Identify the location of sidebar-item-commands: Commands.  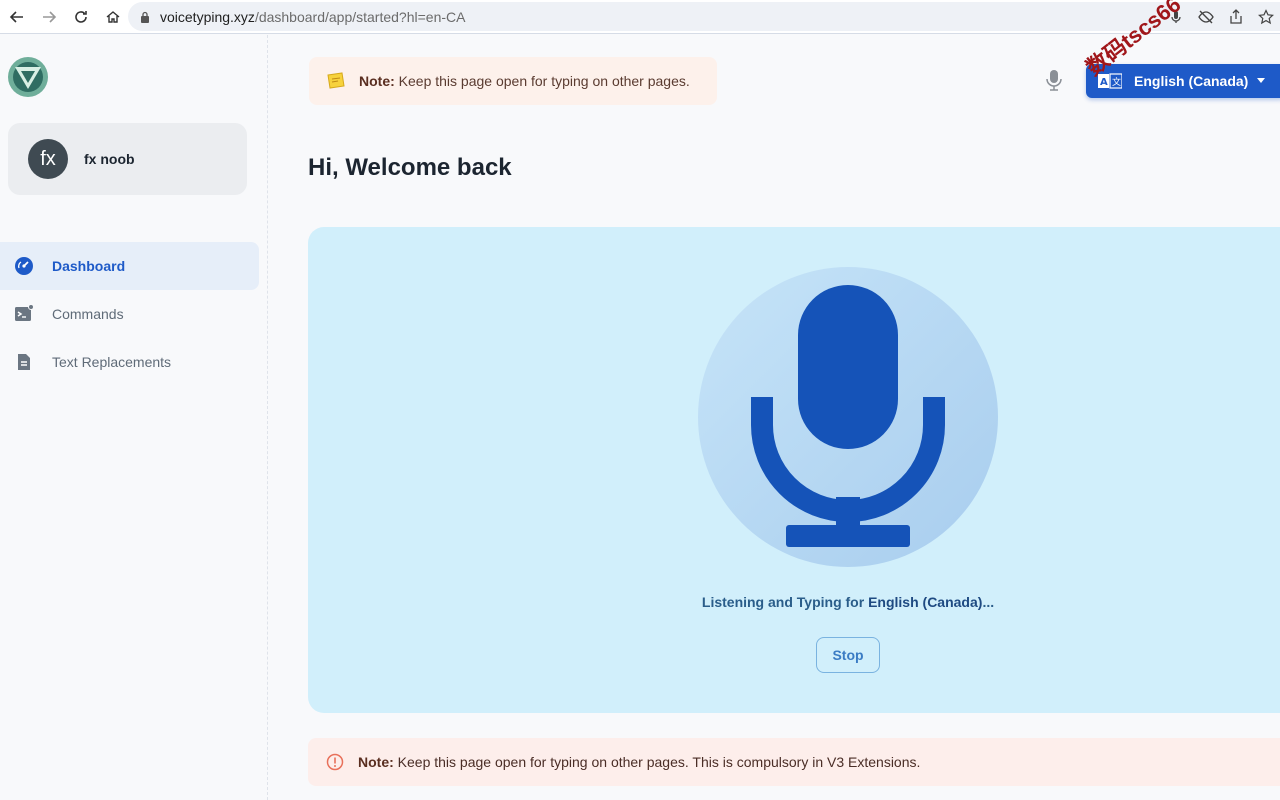
(129, 314).